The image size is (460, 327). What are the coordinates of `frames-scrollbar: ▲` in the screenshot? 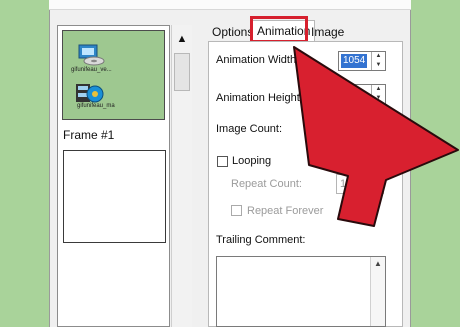 It's located at (181, 176).